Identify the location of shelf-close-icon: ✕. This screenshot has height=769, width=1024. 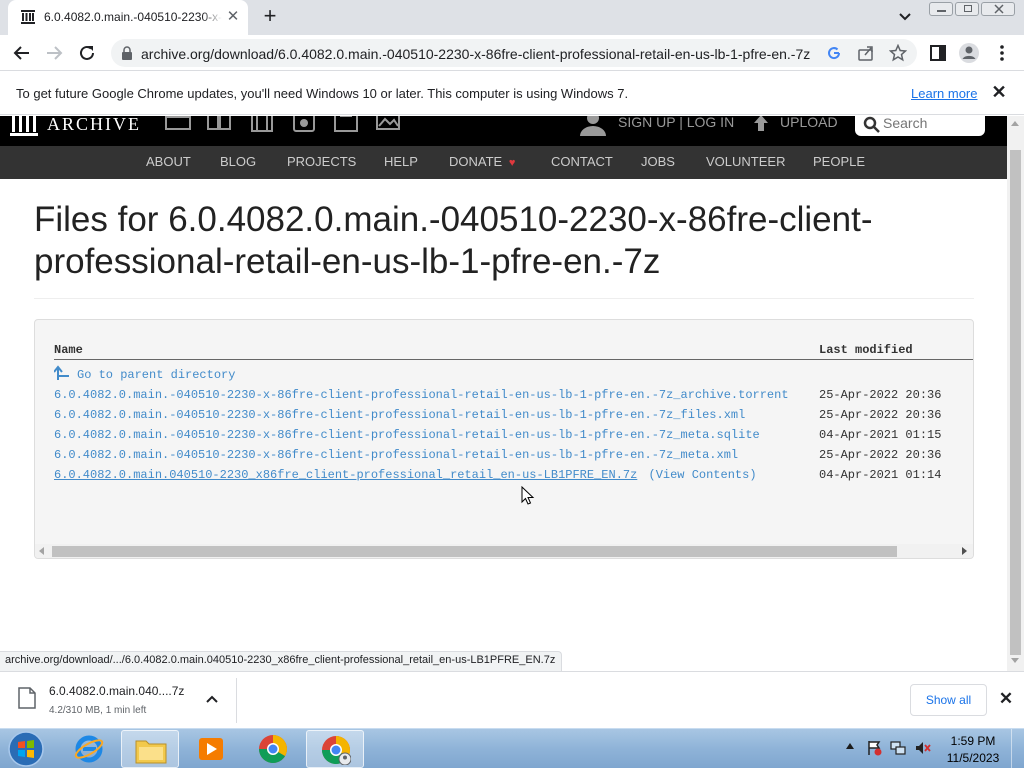
(1006, 699).